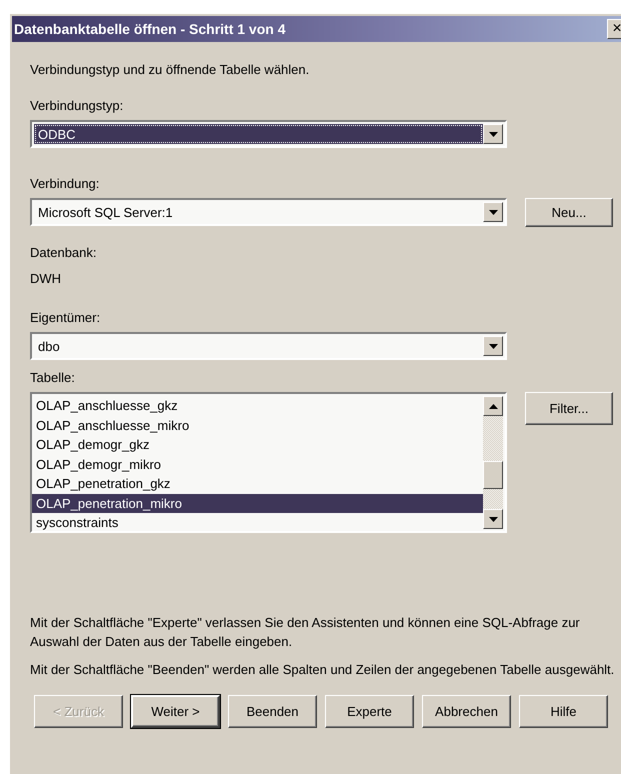  Describe the element at coordinates (258, 134) in the screenshot. I see `dropdown-value: ODBC` at that location.